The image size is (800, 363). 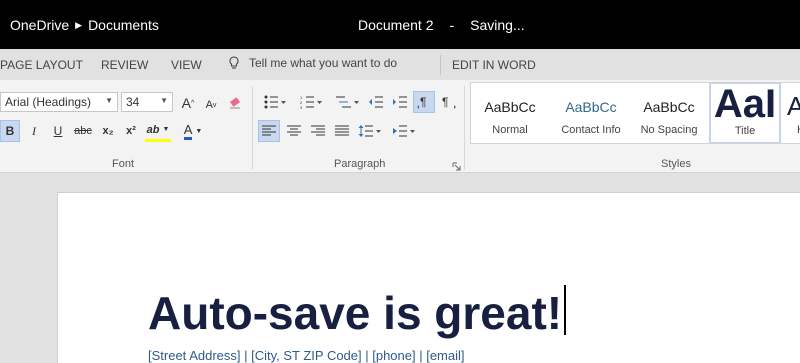 I want to click on shrink-font-label: A, so click(x=209, y=105).